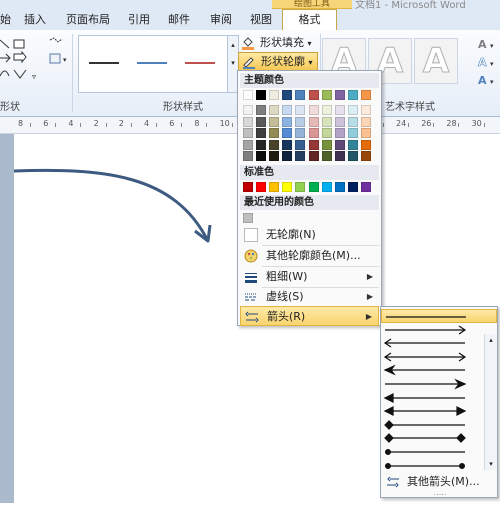 The width and height of the screenshot is (500, 506). I want to click on scroll-down-icon: ▾, so click(491, 464).